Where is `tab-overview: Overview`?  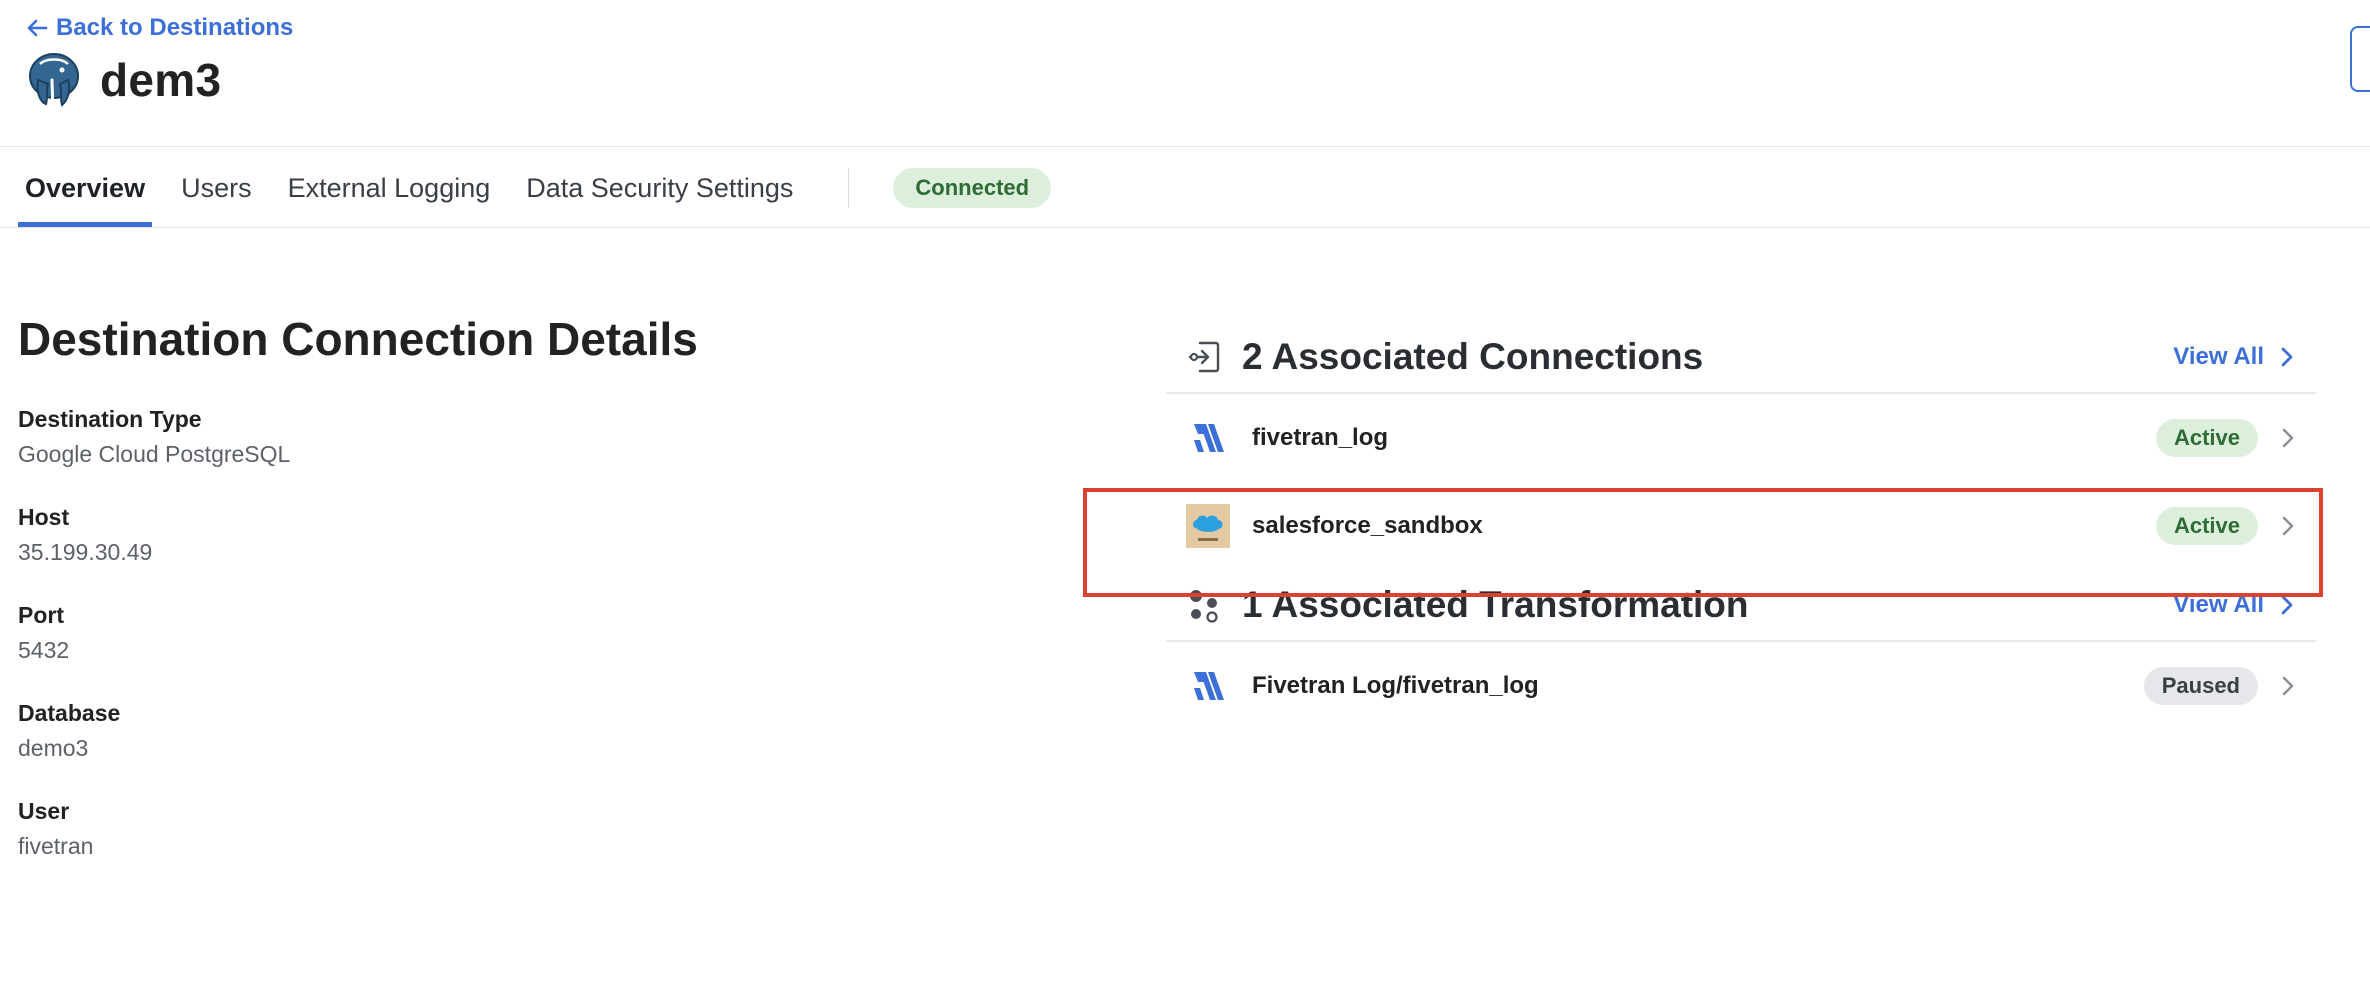 tab-overview: Overview is located at coordinates (85, 188).